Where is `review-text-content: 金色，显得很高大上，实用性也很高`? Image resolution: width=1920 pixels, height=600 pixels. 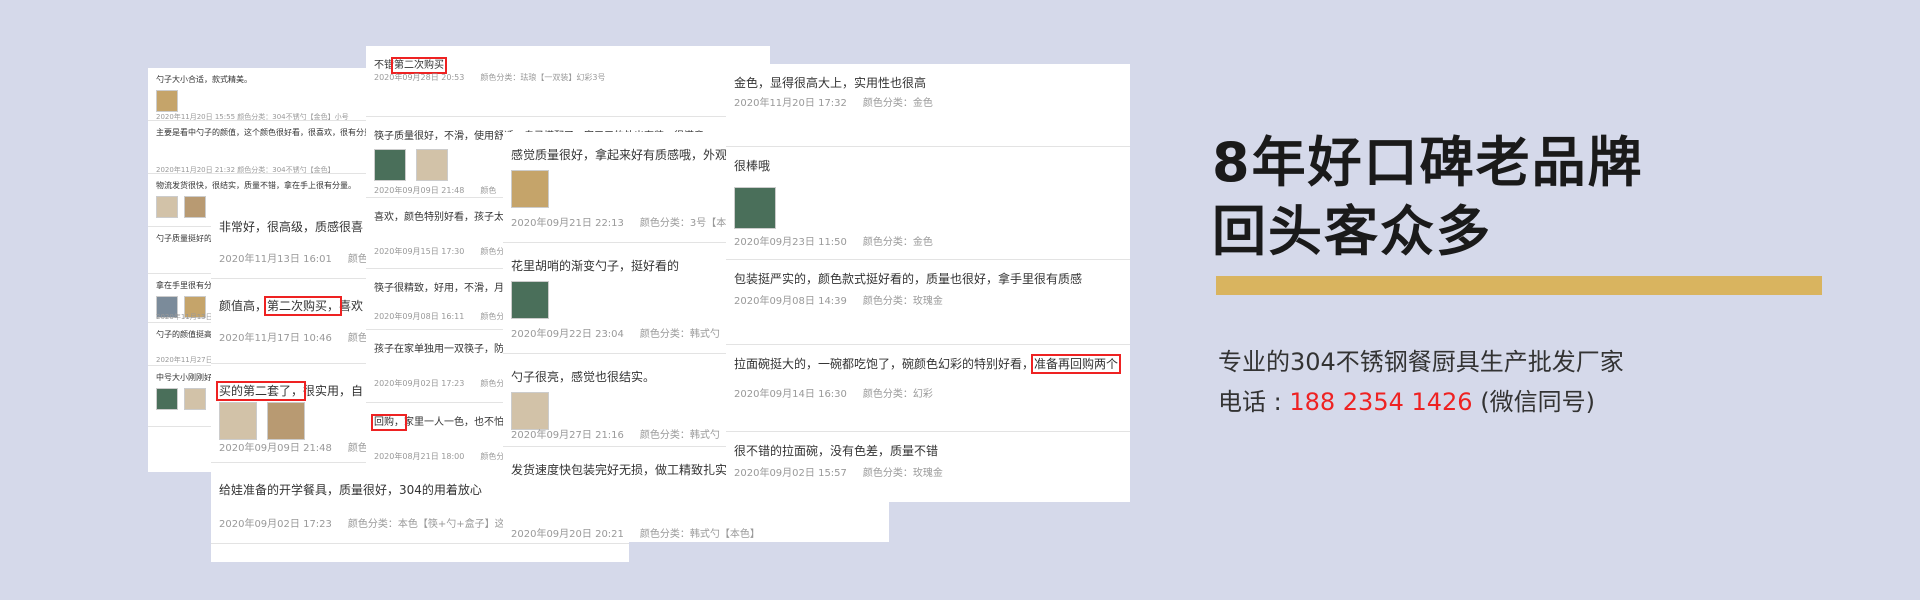 review-text-content: 金色，显得很高大上，实用性也很高 is located at coordinates (830, 83).